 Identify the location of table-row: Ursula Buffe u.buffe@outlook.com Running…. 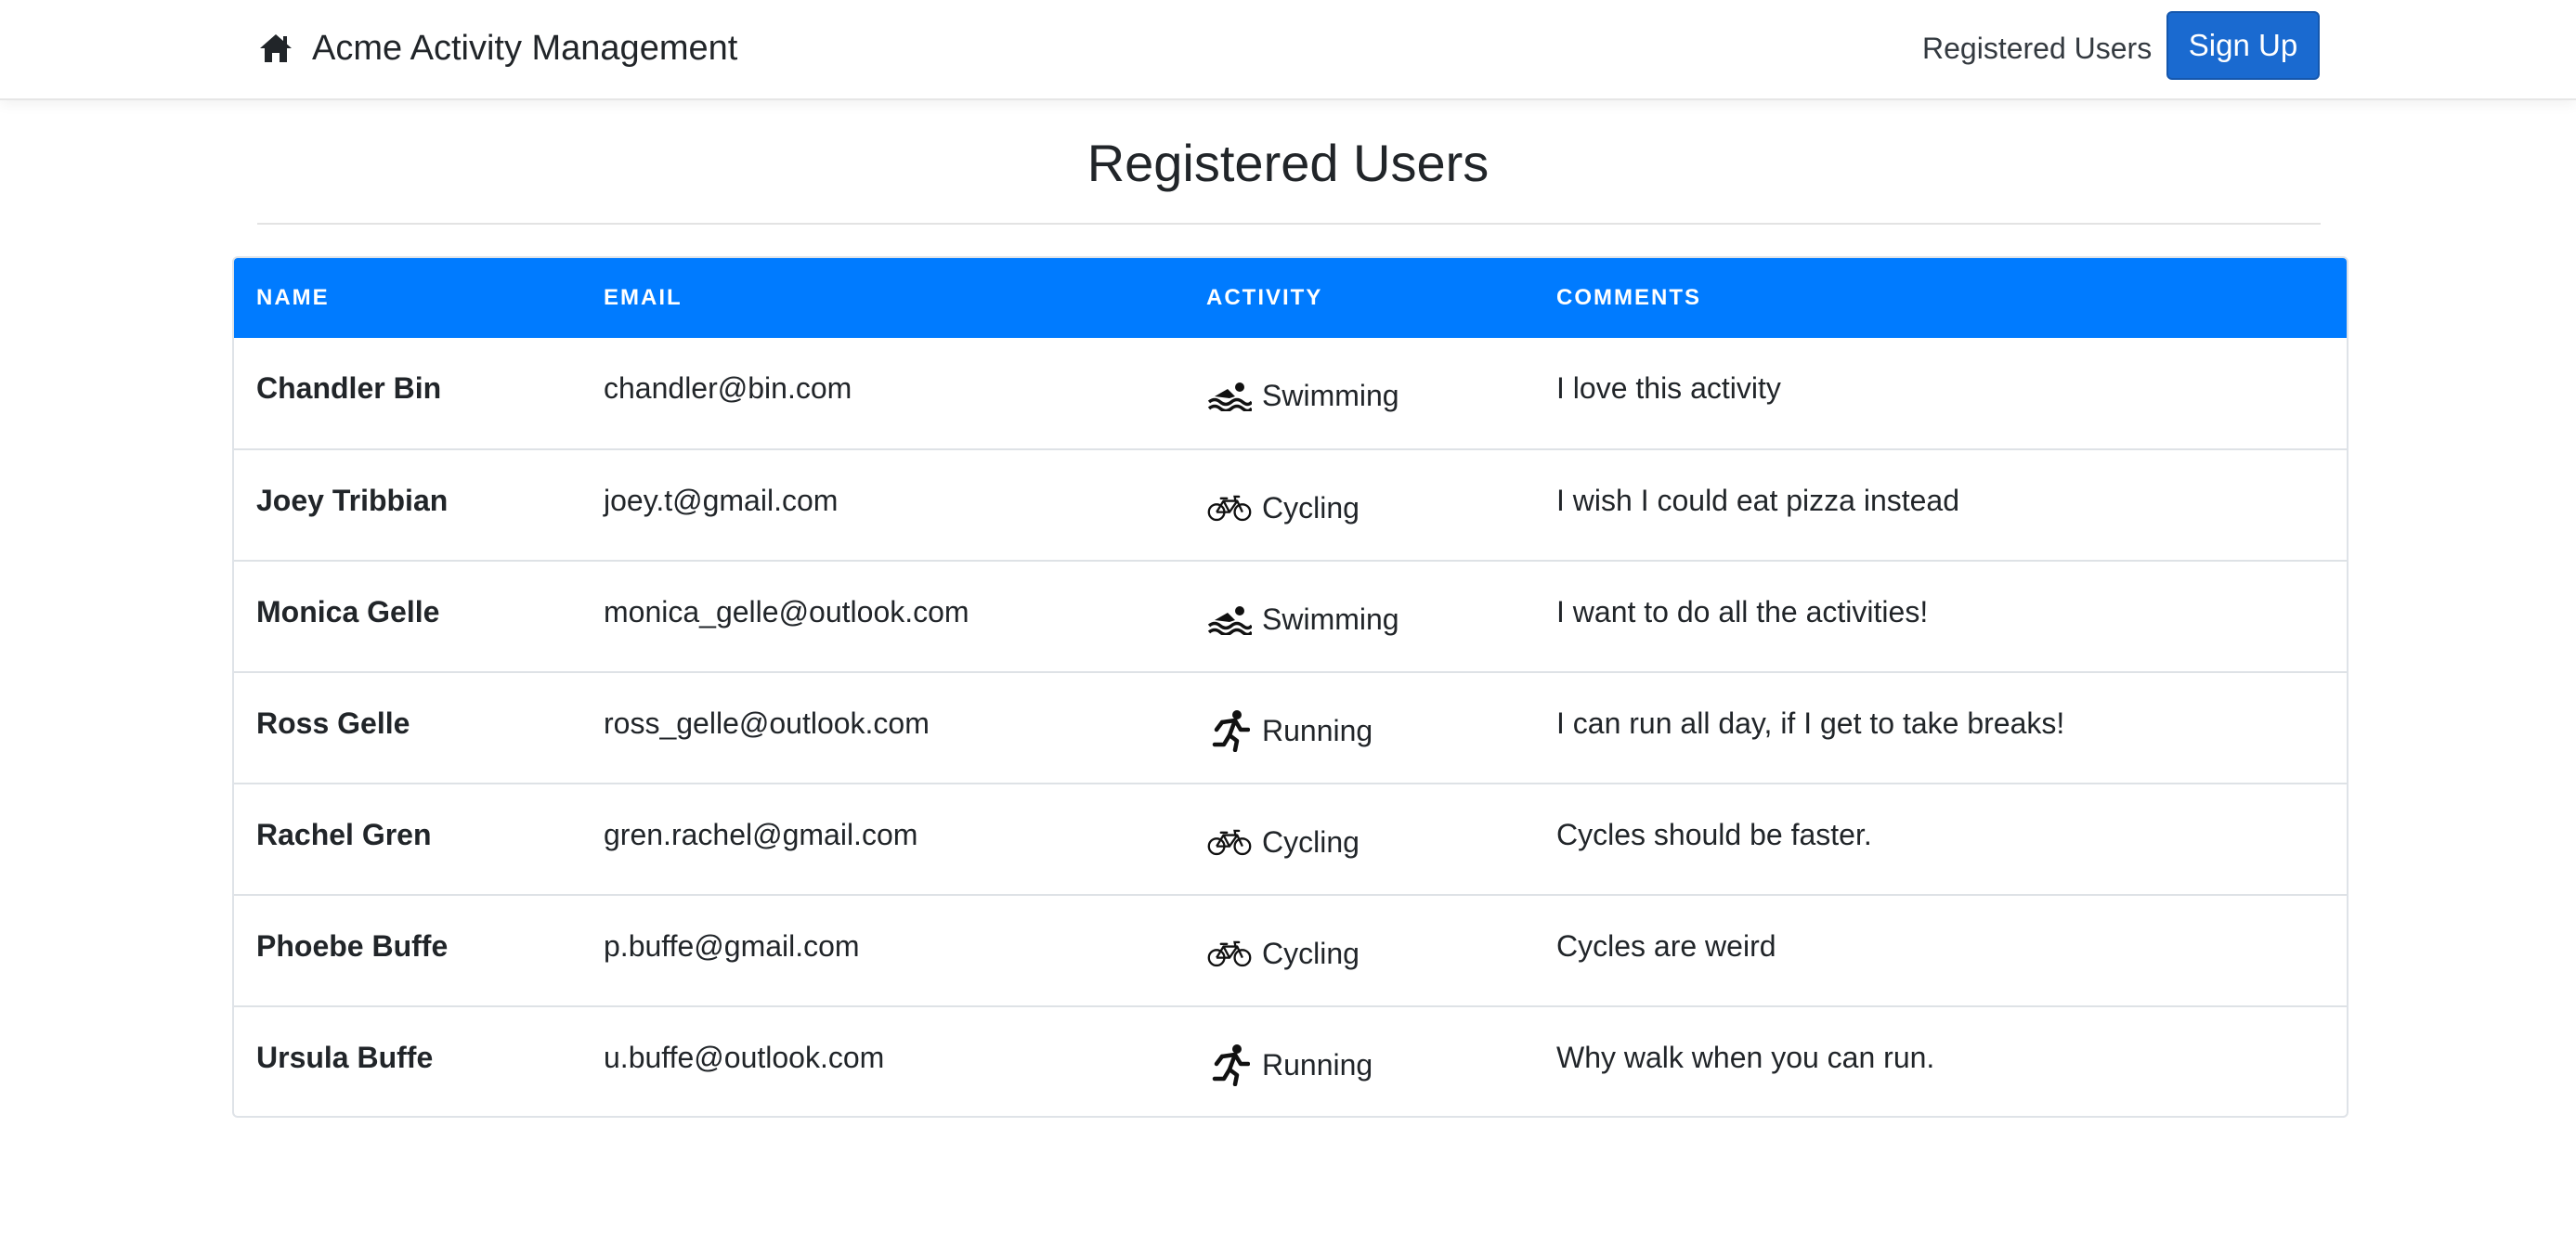
(1290, 1061).